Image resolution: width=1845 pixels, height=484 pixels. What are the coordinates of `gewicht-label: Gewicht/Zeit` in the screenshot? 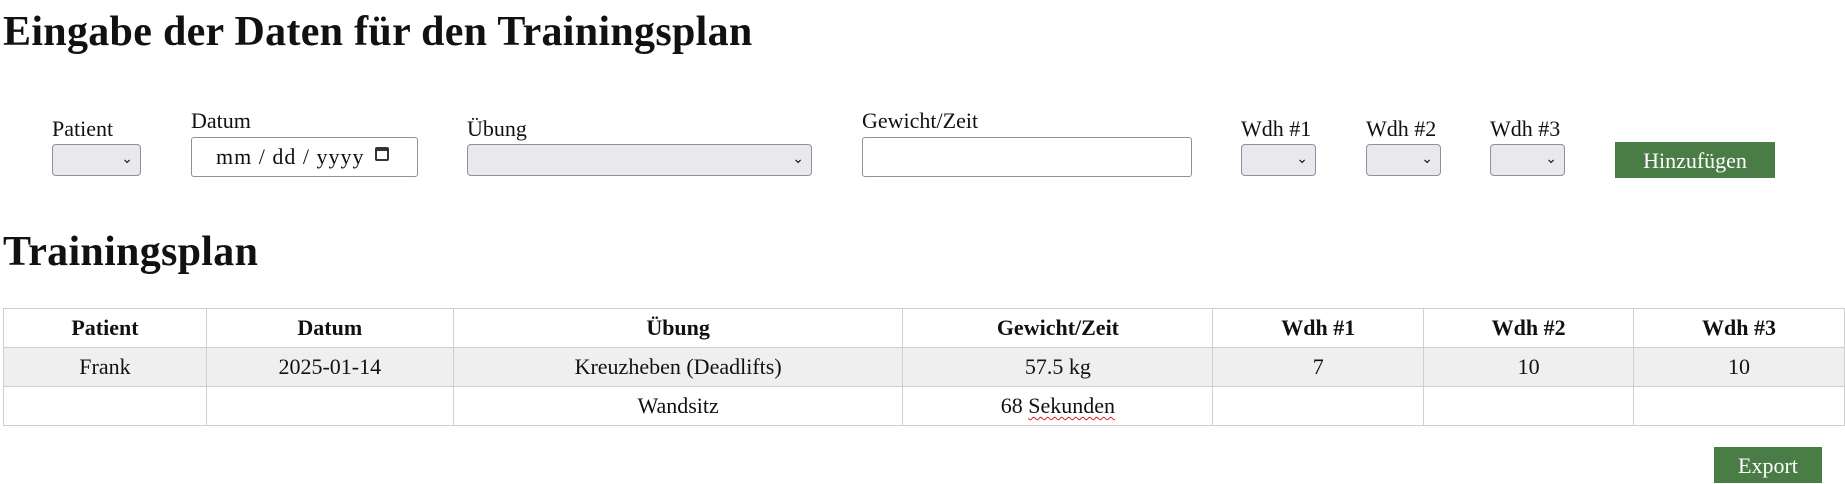 It's located at (920, 120).